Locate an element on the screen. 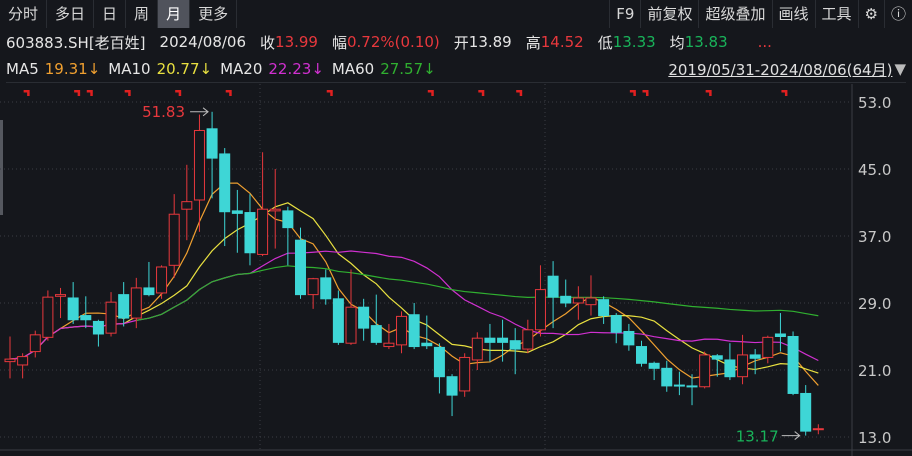 This screenshot has width=912, height=456. range-dropdown-icon: ▼ is located at coordinates (900, 69).